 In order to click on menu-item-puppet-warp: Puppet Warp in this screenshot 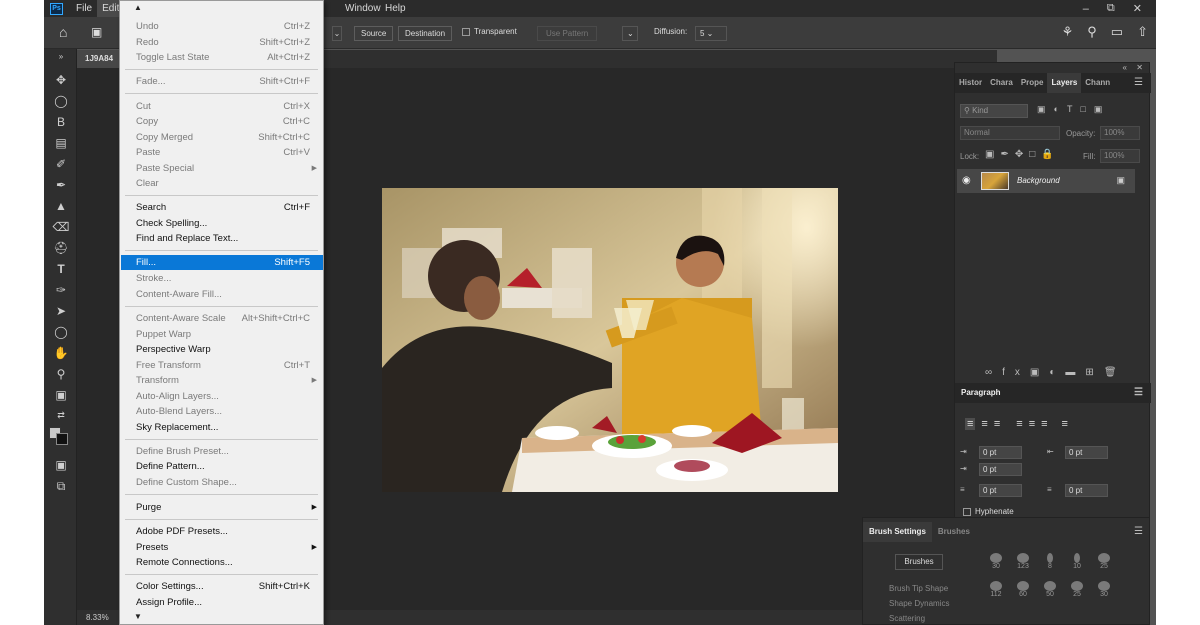, I will do `click(222, 334)`.